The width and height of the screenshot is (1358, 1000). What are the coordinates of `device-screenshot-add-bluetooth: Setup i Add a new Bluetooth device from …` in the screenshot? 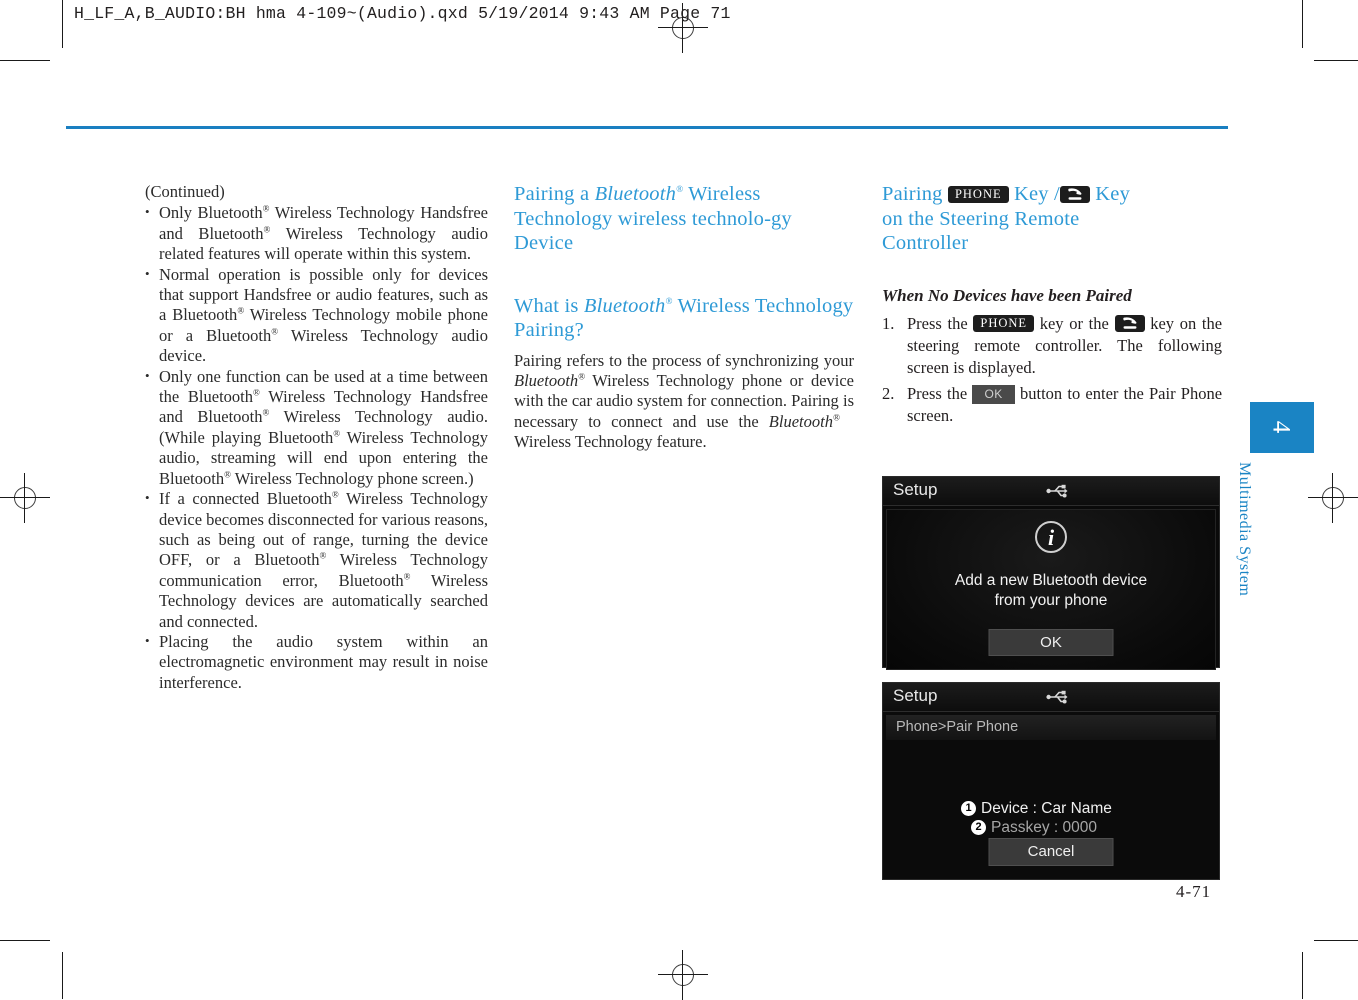 It's located at (1051, 573).